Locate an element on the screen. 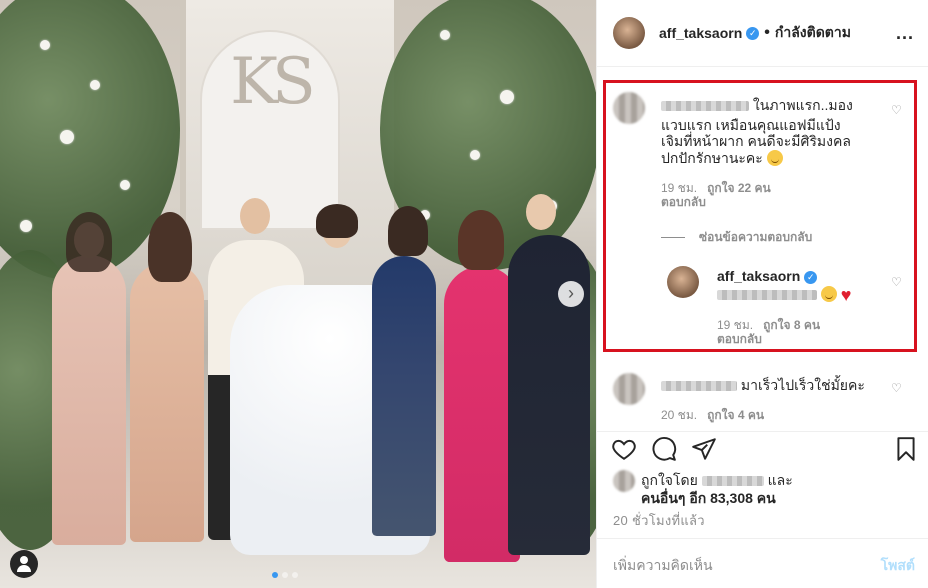  monogram: KS is located at coordinates (273, 82).